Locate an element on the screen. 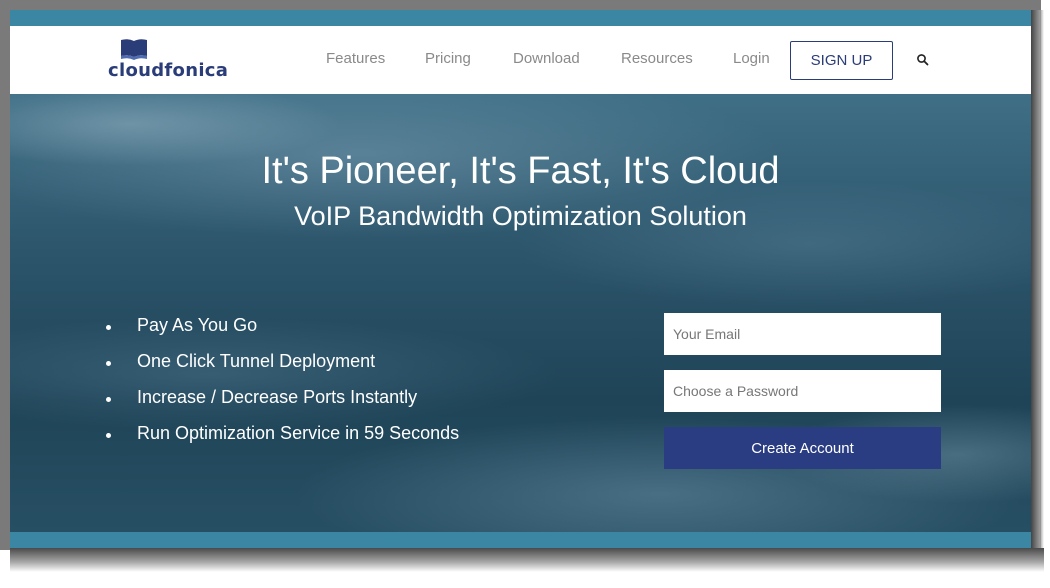 The width and height of the screenshot is (1050, 588). nav-link-pricing: Pricing is located at coordinates (448, 58).